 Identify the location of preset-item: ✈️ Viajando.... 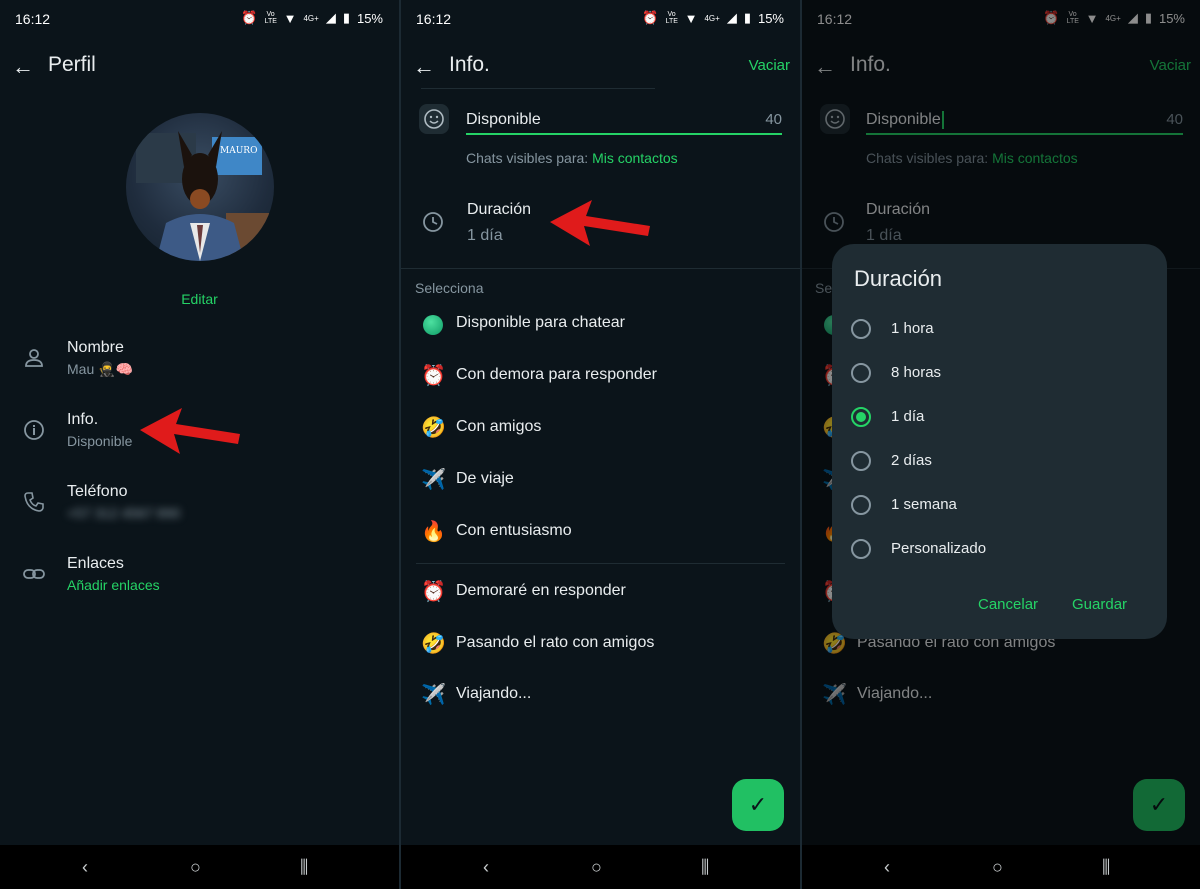
(600, 695).